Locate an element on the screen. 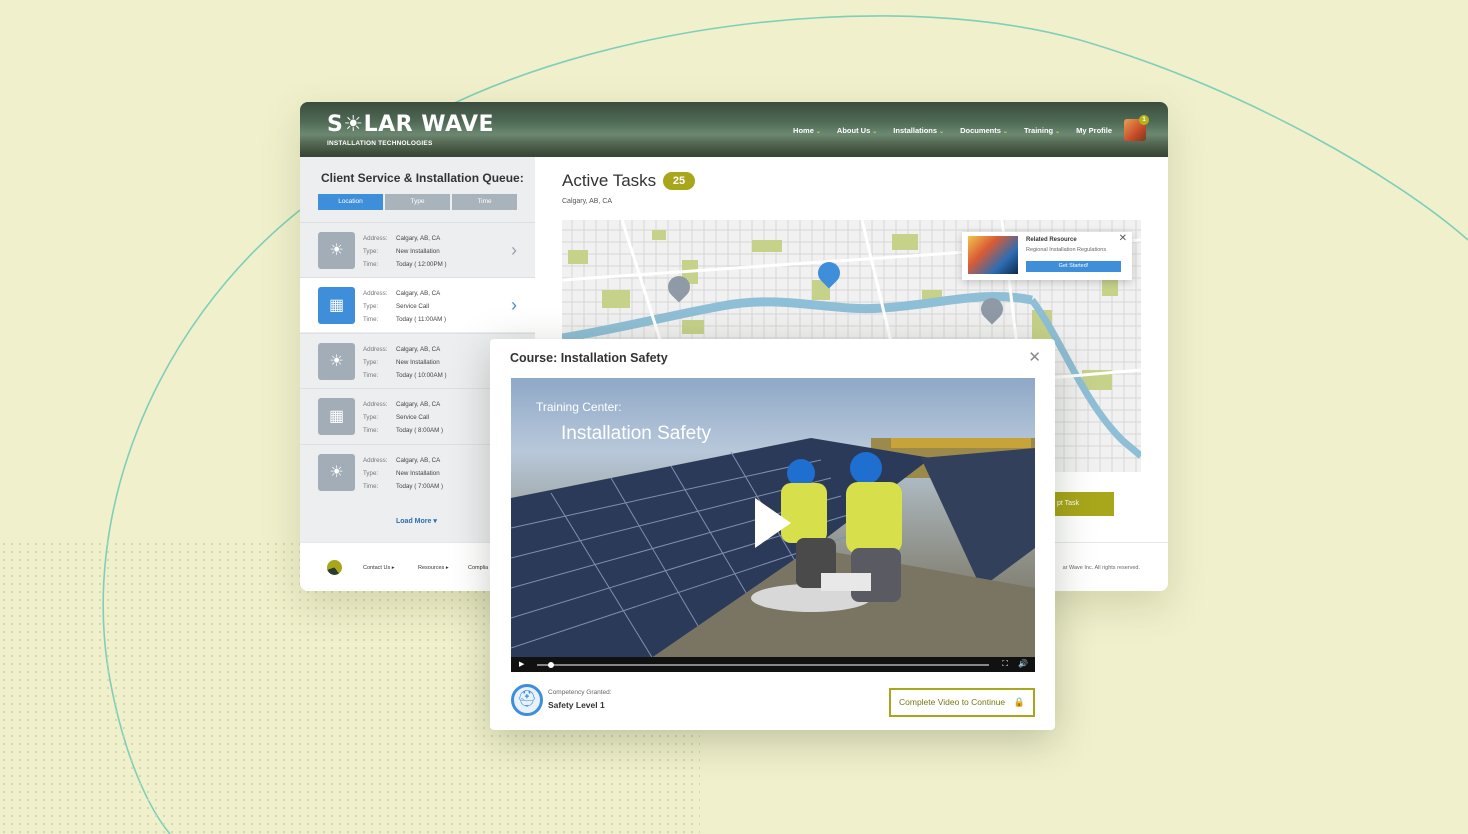  nav-about-us: About Us ⌄ is located at coordinates (857, 130).